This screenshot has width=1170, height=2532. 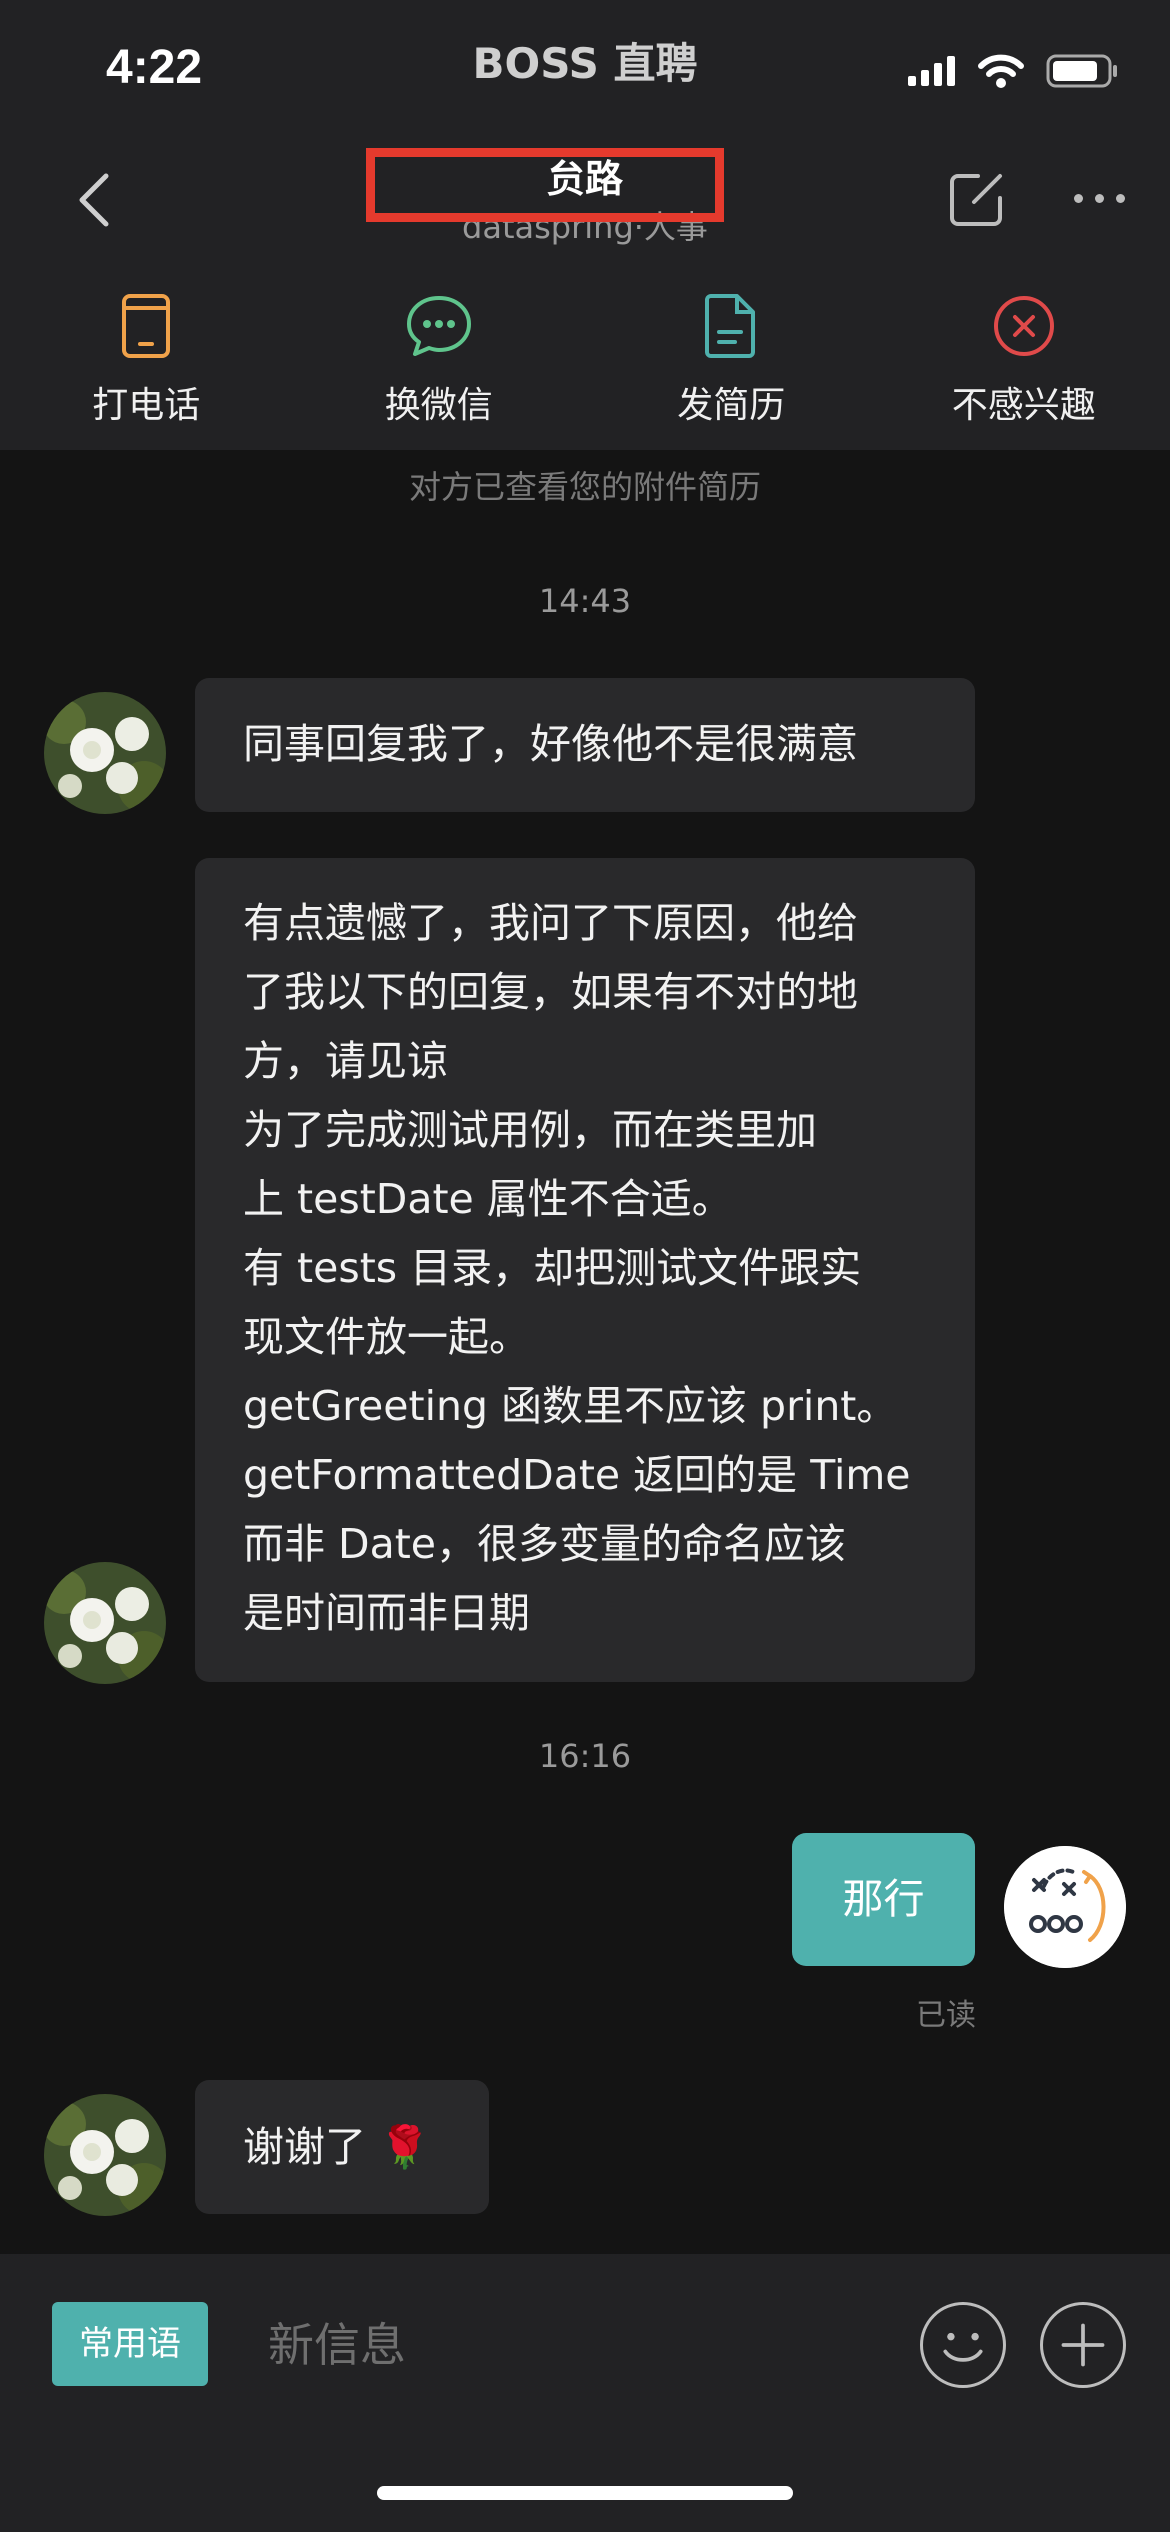 I want to click on message-bubble-them: 谢谢了 🌹, so click(x=342, y=2147).